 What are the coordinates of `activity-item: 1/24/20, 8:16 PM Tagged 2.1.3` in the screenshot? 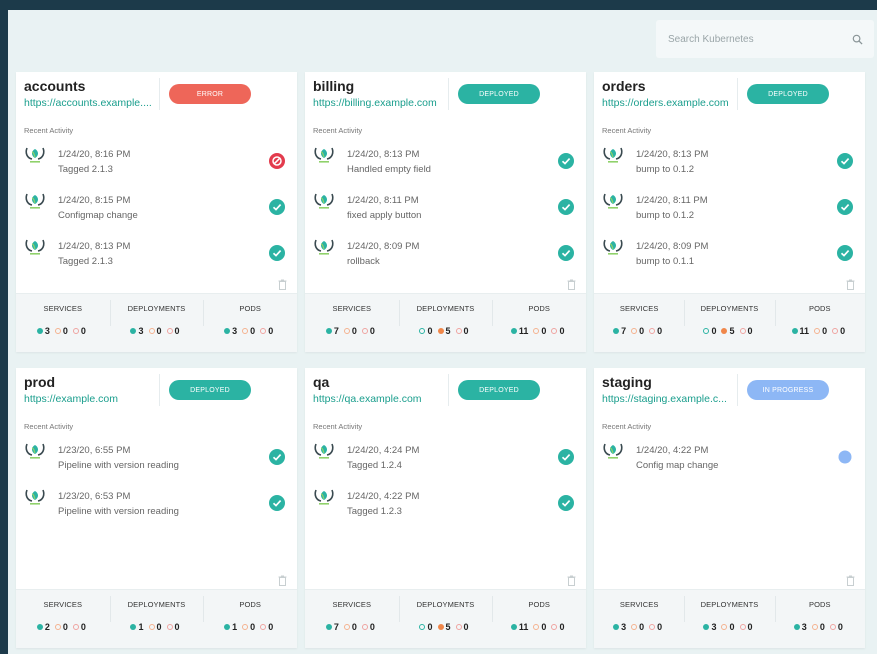 It's located at (156, 165).